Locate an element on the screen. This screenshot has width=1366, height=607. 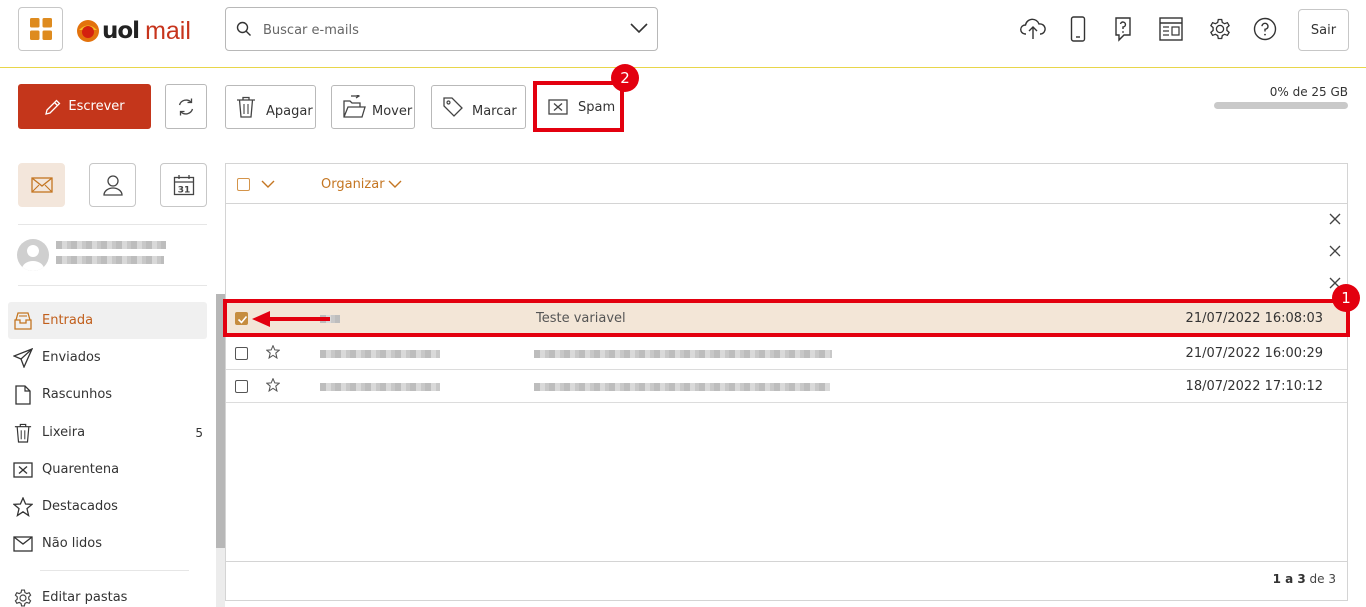
uol-sun-icon is located at coordinates (88, 31).